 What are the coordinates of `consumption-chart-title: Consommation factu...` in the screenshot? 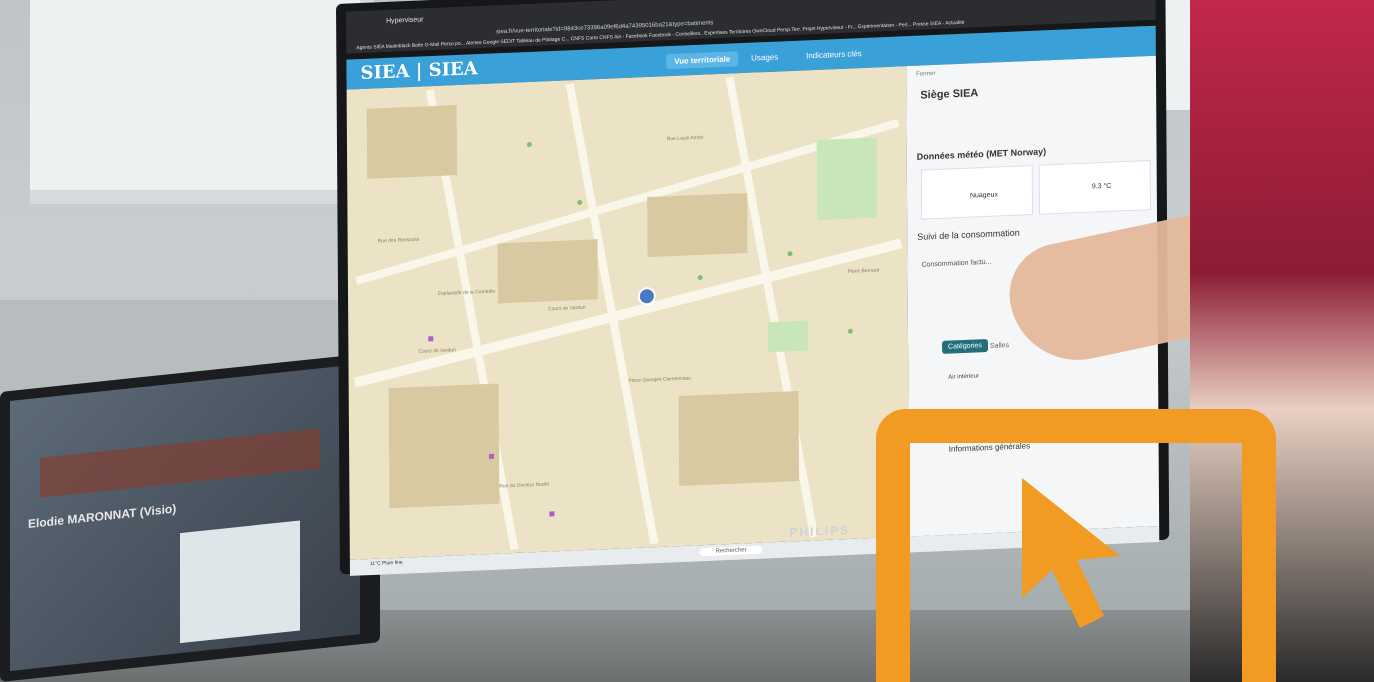 It's located at (956, 263).